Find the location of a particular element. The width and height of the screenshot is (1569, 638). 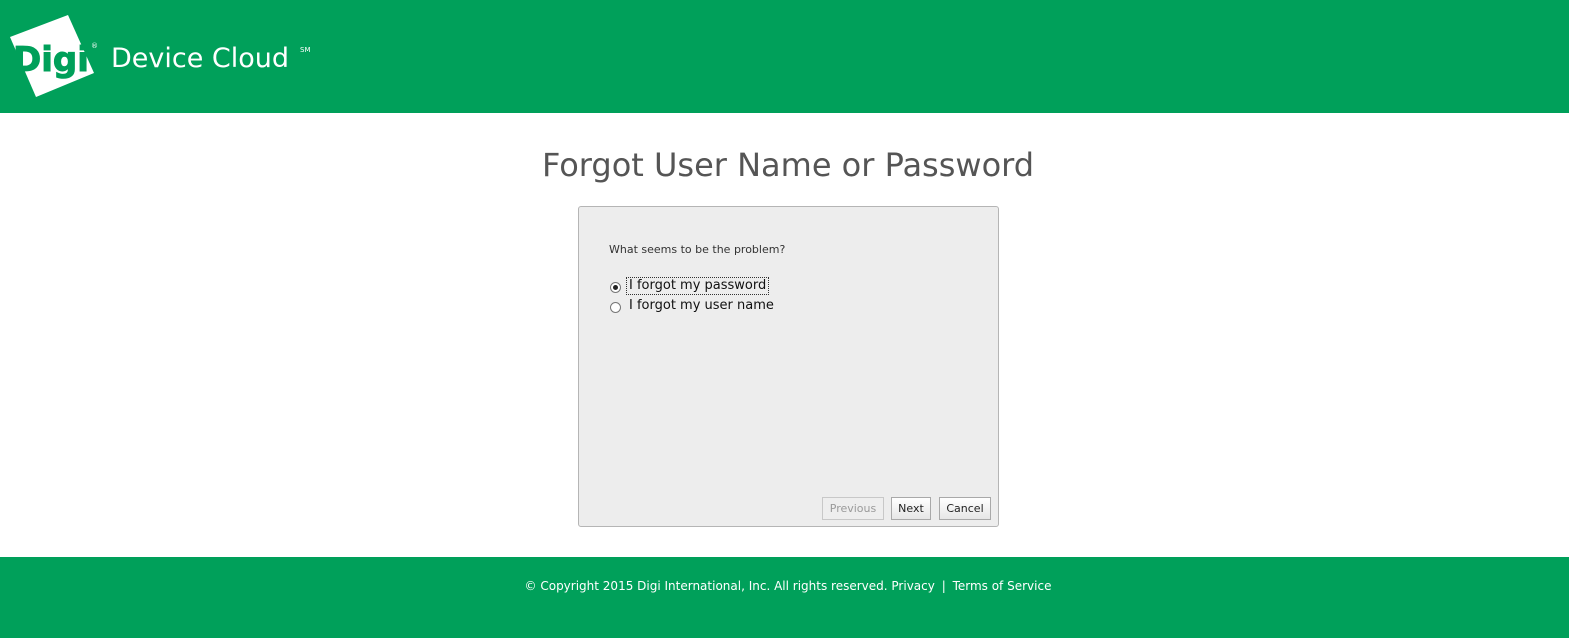

forgot-username-label: I forgot my user name is located at coordinates (701, 306).